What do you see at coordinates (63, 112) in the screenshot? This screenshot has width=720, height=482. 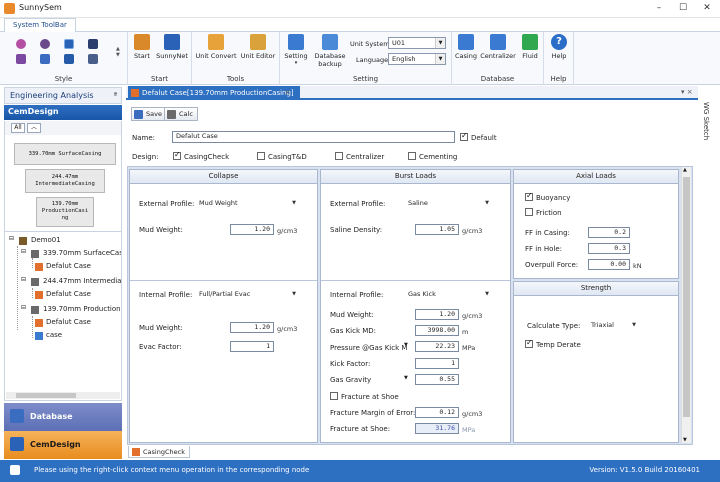 I see `cemdesign-module-bar: CemDesign` at bounding box center [63, 112].